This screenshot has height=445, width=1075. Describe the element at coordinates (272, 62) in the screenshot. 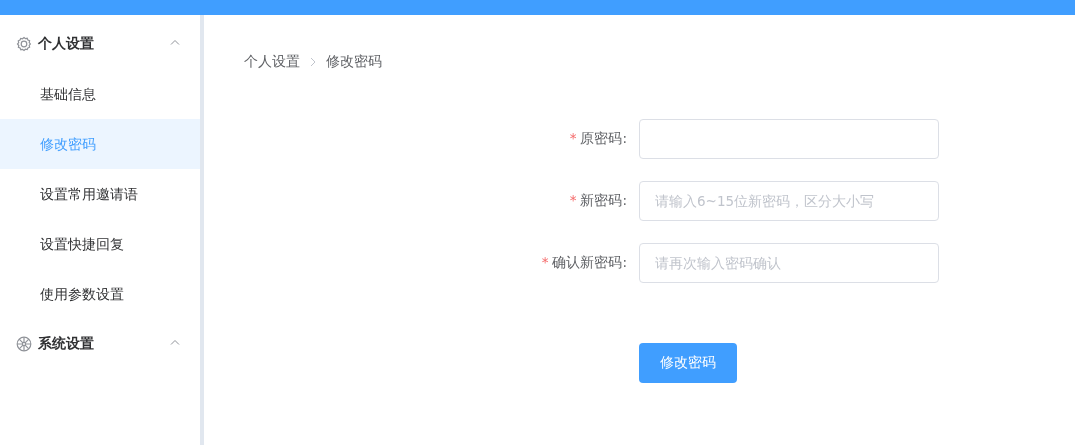

I see `breadcrumb-item: 个人设置` at that location.